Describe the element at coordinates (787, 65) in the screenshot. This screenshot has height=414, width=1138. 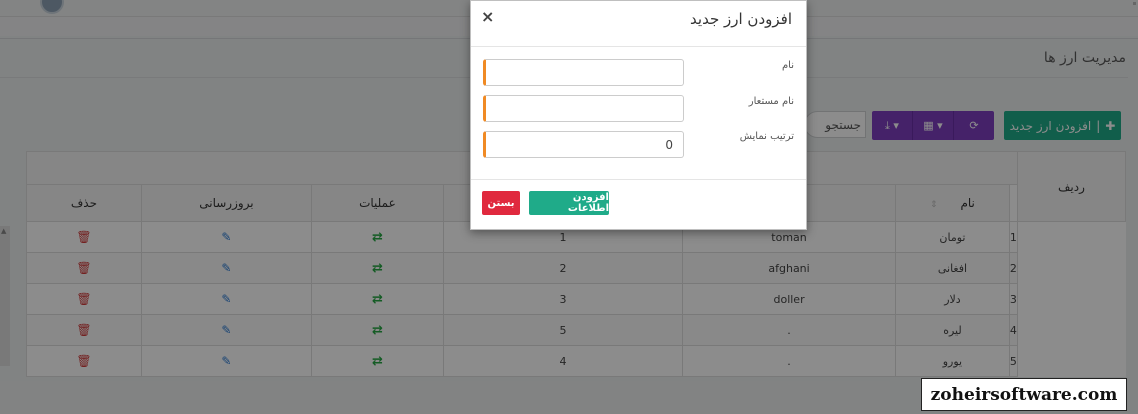
I see `name-label: نام` at that location.